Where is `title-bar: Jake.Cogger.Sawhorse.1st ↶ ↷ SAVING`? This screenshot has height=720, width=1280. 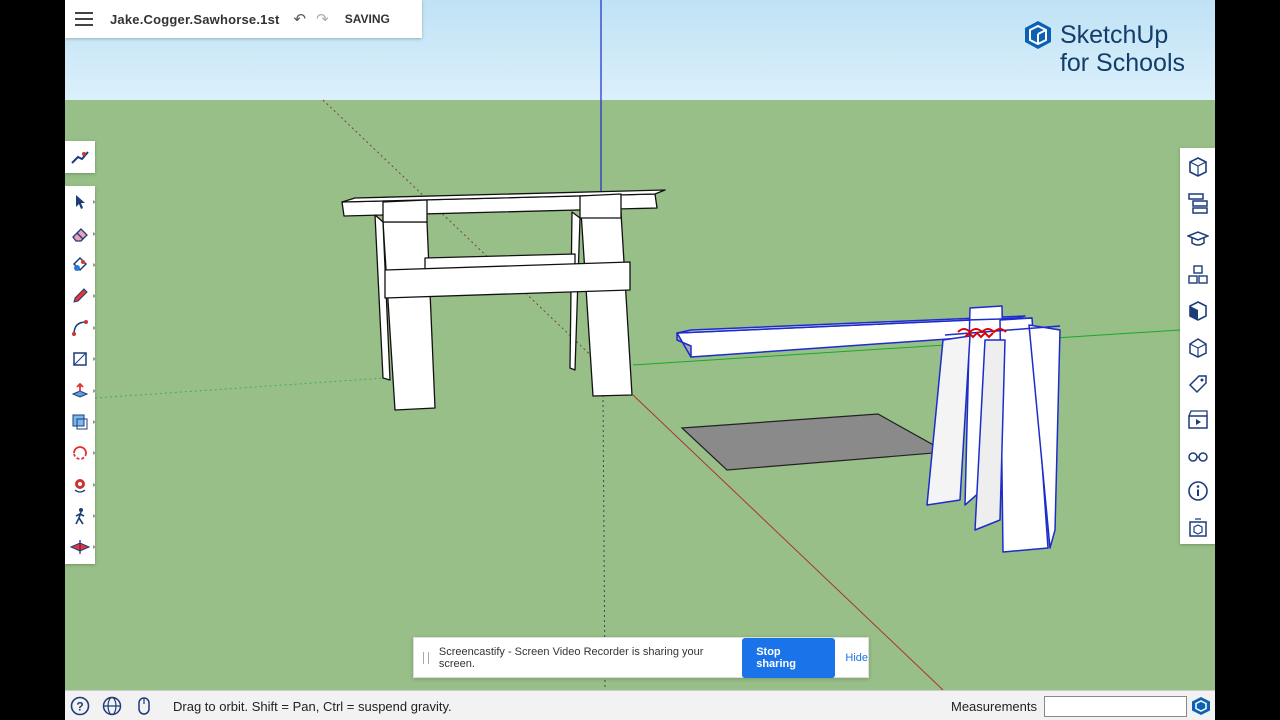
title-bar: Jake.Cogger.Sawhorse.1st ↶ ↷ SAVING is located at coordinates (243, 19).